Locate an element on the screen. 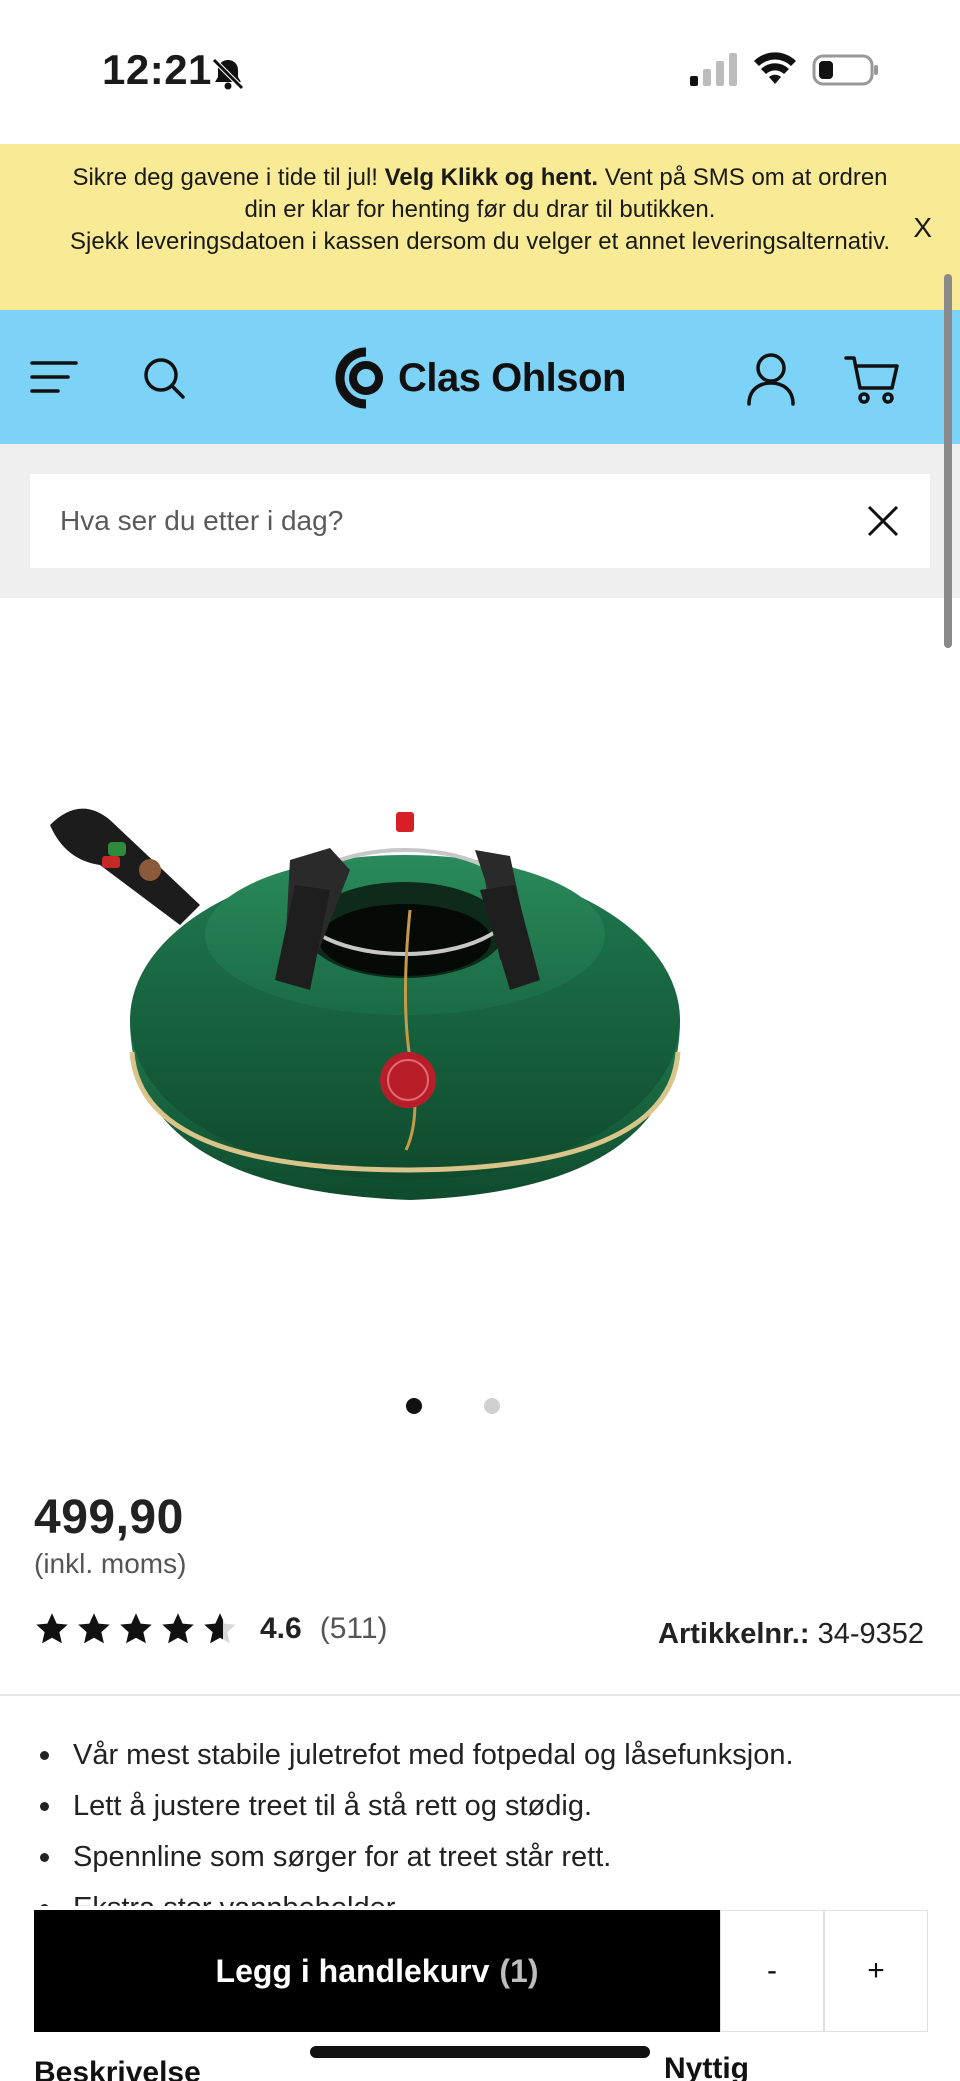  useful-heading: Nyttig is located at coordinates (706, 2066).